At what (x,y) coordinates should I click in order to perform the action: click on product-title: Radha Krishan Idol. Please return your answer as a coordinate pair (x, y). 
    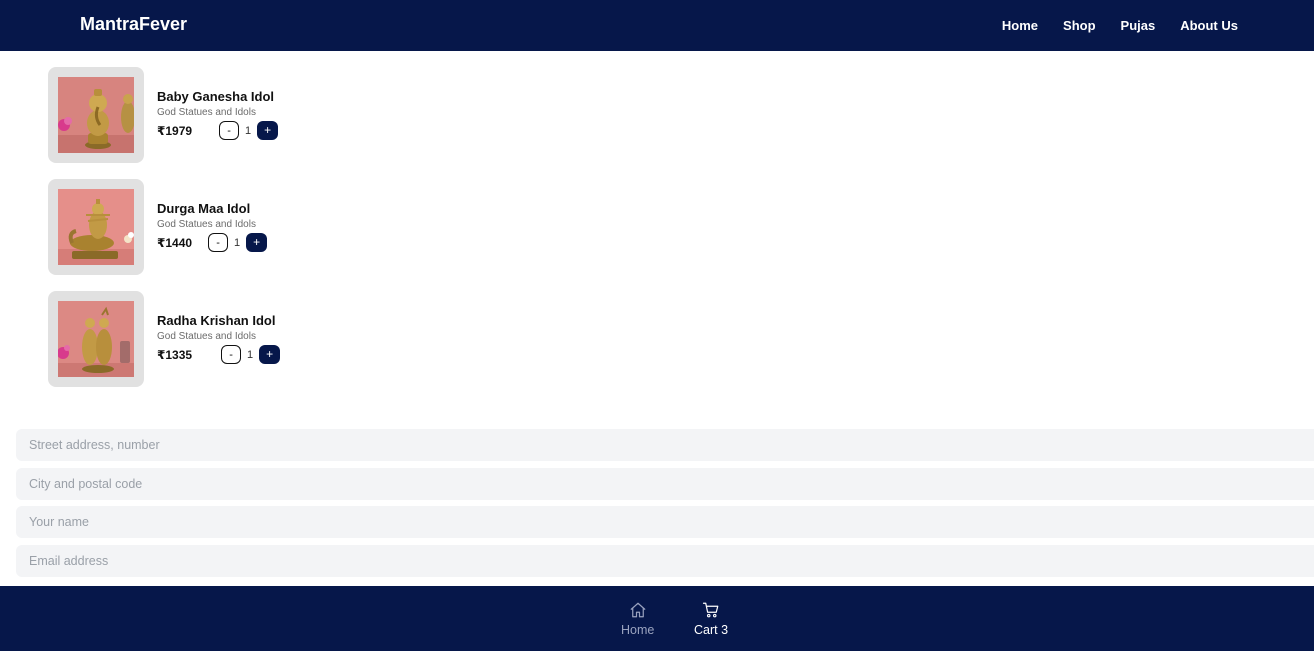
    Looking at the image, I should click on (218, 320).